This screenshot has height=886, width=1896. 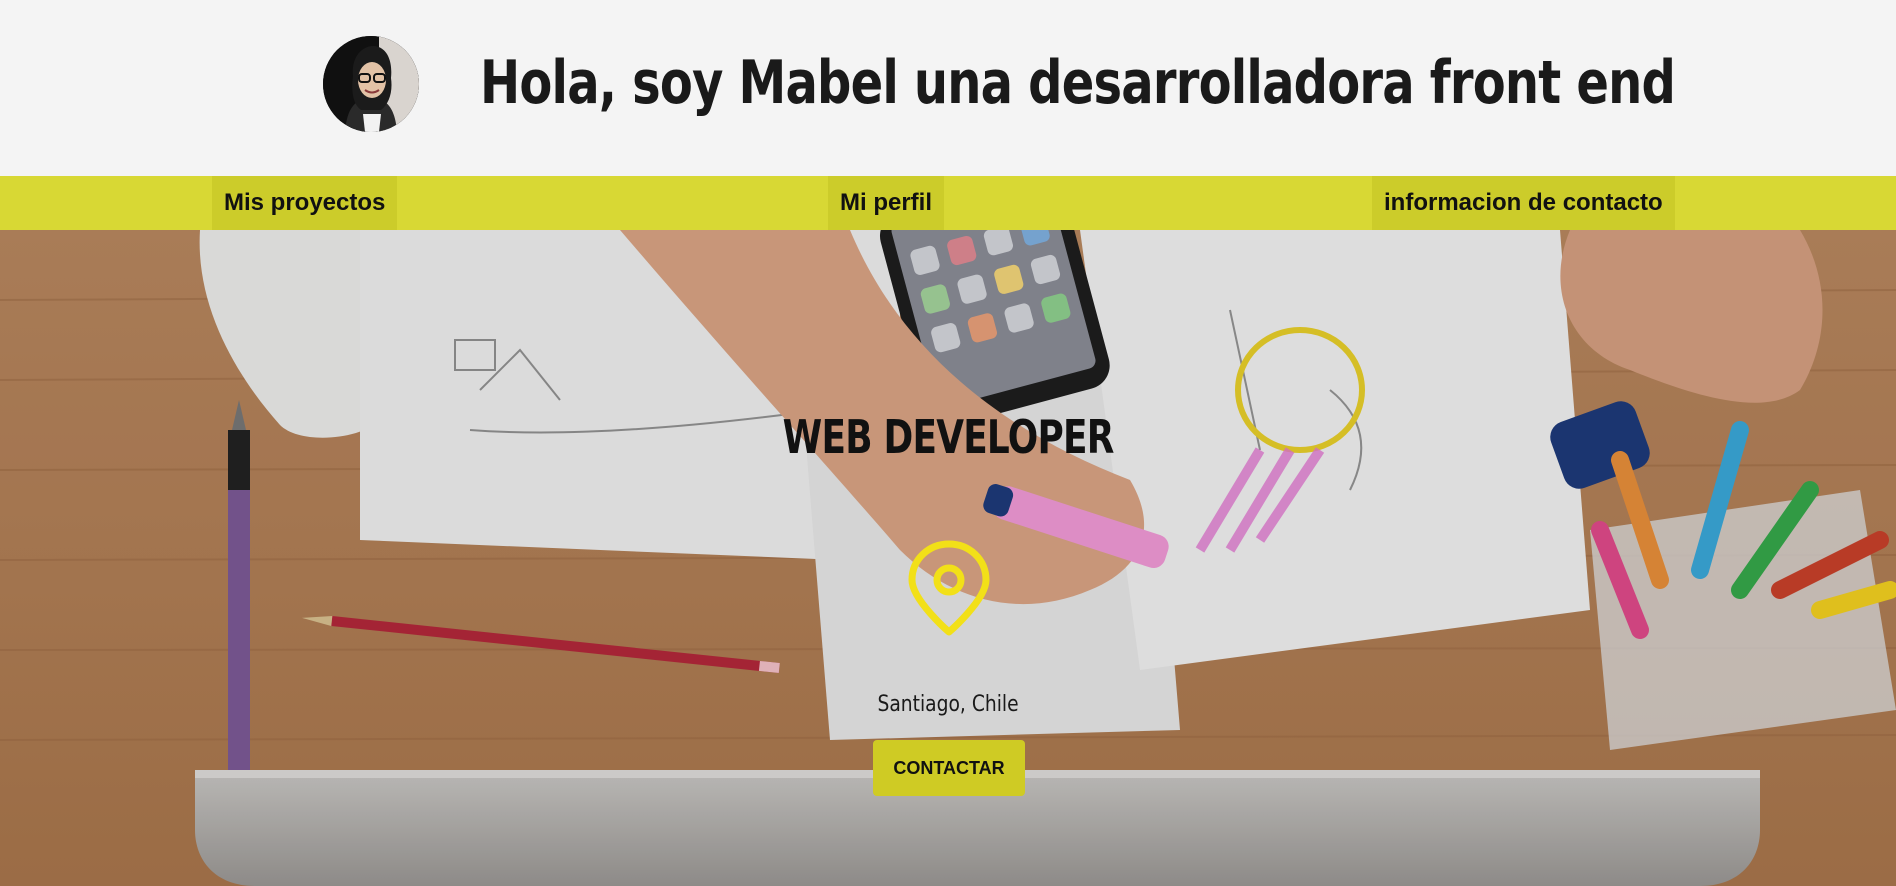 I want to click on map-pin-icon, so click(x=949, y=588).